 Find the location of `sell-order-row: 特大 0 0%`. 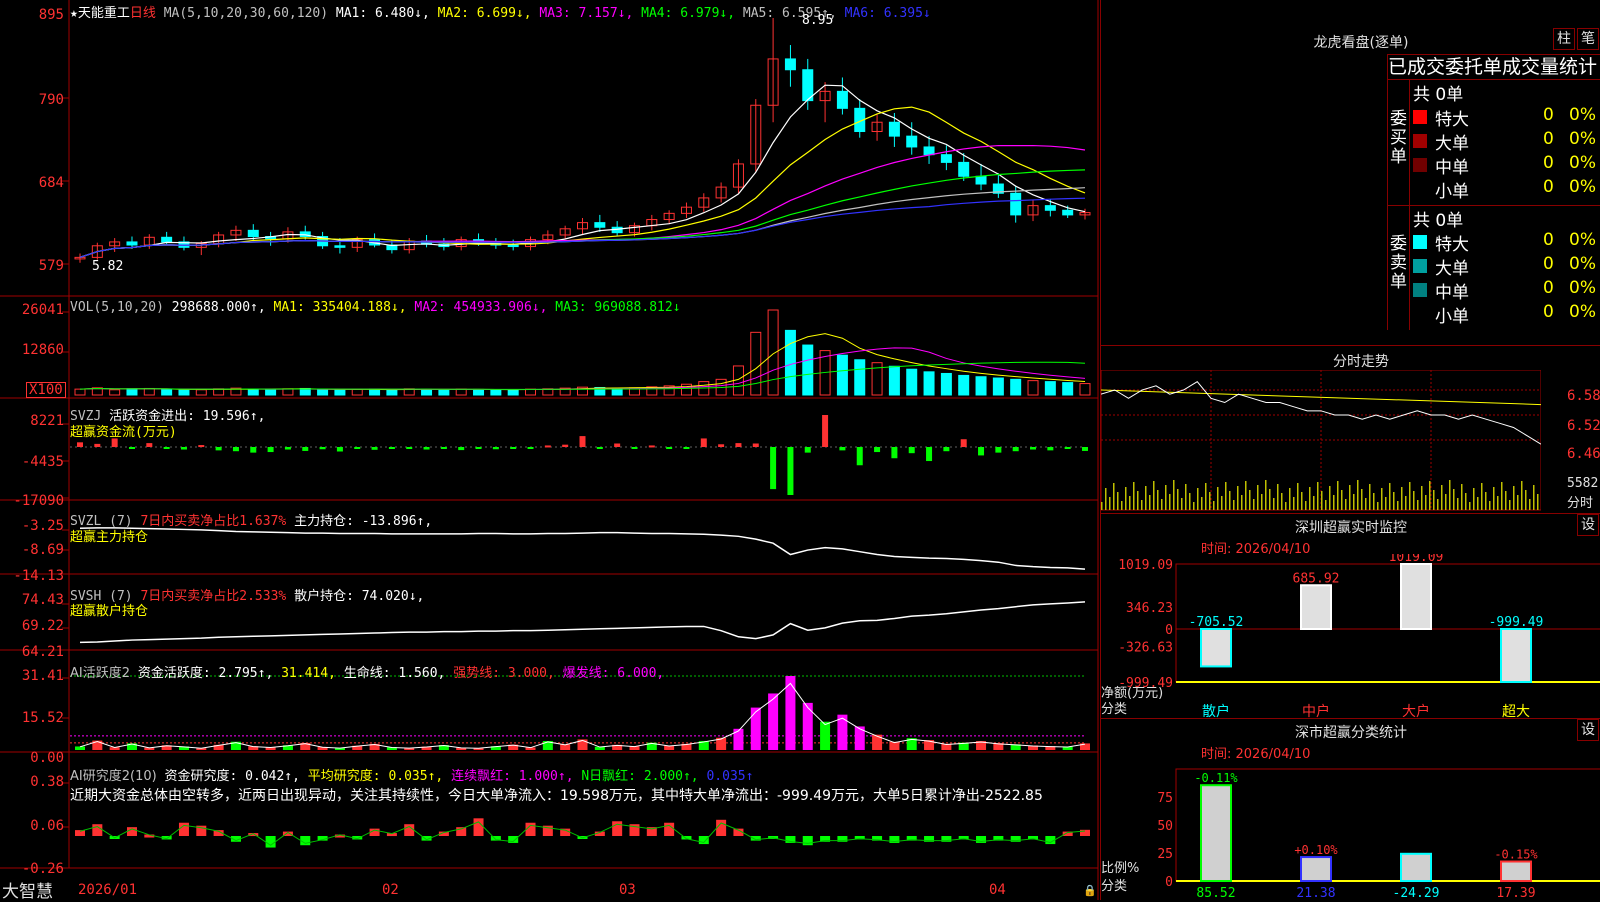

sell-order-row: 特大 0 0% is located at coordinates (1506, 242).